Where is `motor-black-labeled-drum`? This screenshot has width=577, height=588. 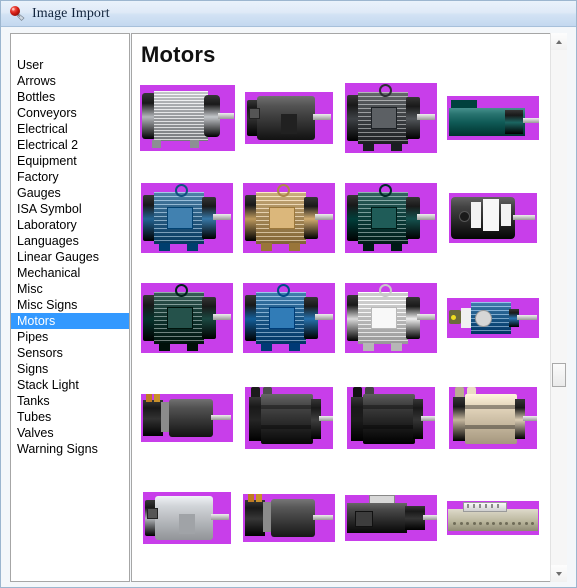 motor-black-labeled-drum is located at coordinates (493, 218).